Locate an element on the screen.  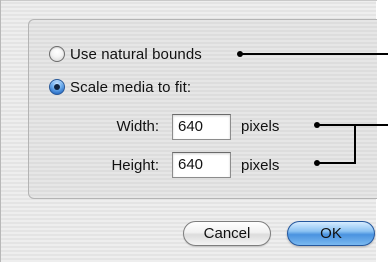
height-label: Height: is located at coordinates (135, 165).